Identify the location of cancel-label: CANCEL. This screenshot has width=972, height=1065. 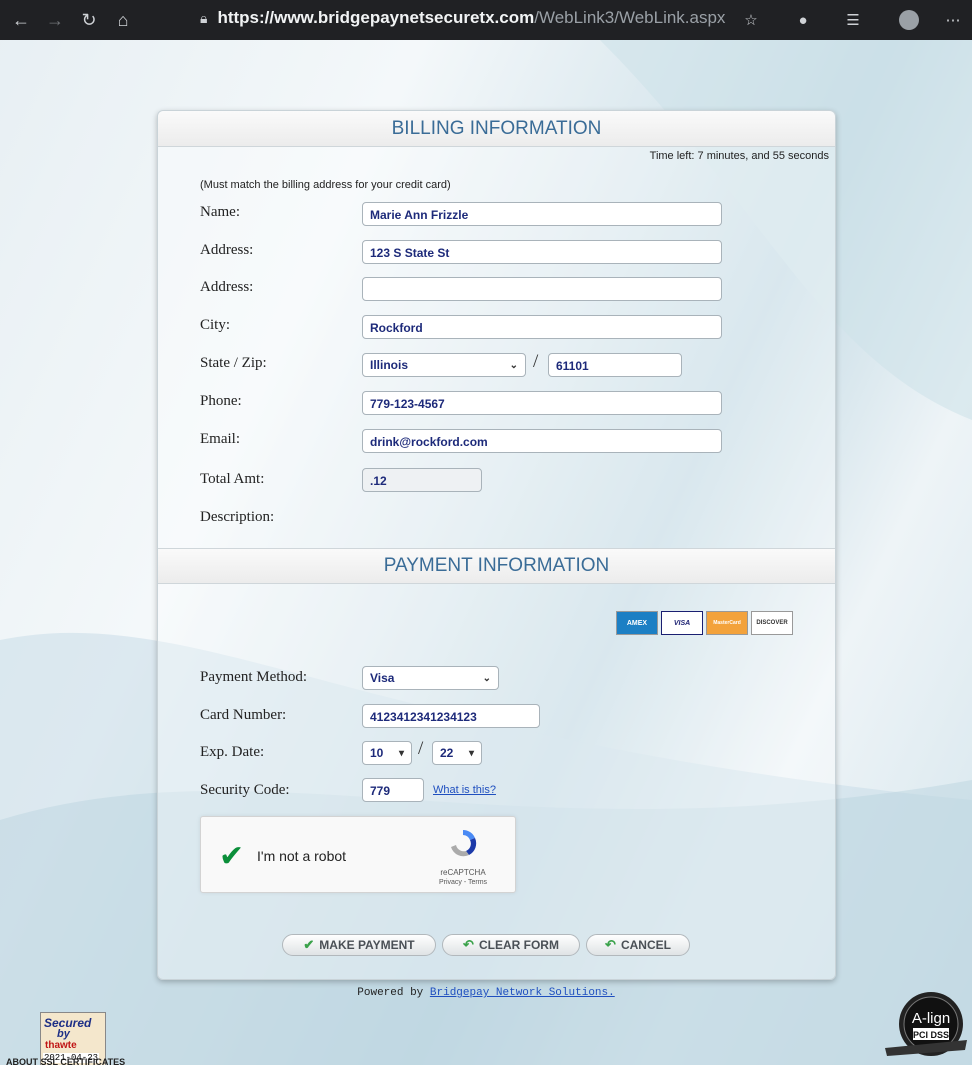
(645, 945).